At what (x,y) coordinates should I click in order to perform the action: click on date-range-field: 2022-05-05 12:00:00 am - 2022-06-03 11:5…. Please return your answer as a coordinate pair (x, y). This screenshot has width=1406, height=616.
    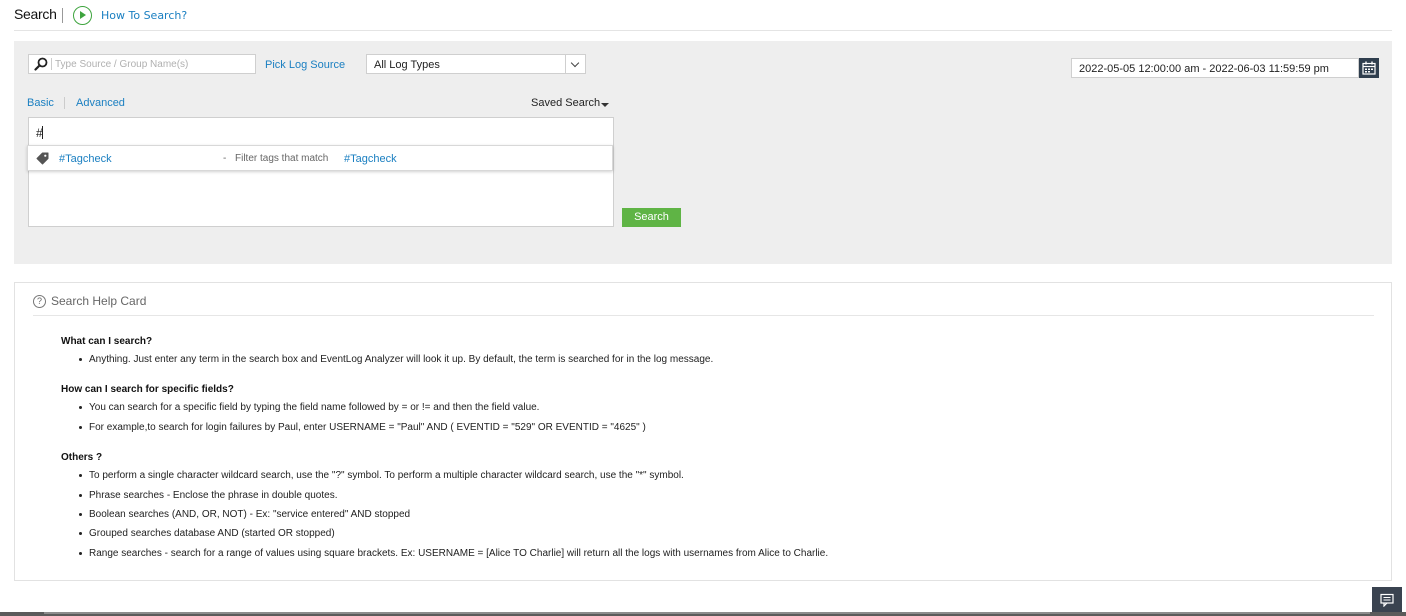
    Looking at the image, I should click on (1215, 68).